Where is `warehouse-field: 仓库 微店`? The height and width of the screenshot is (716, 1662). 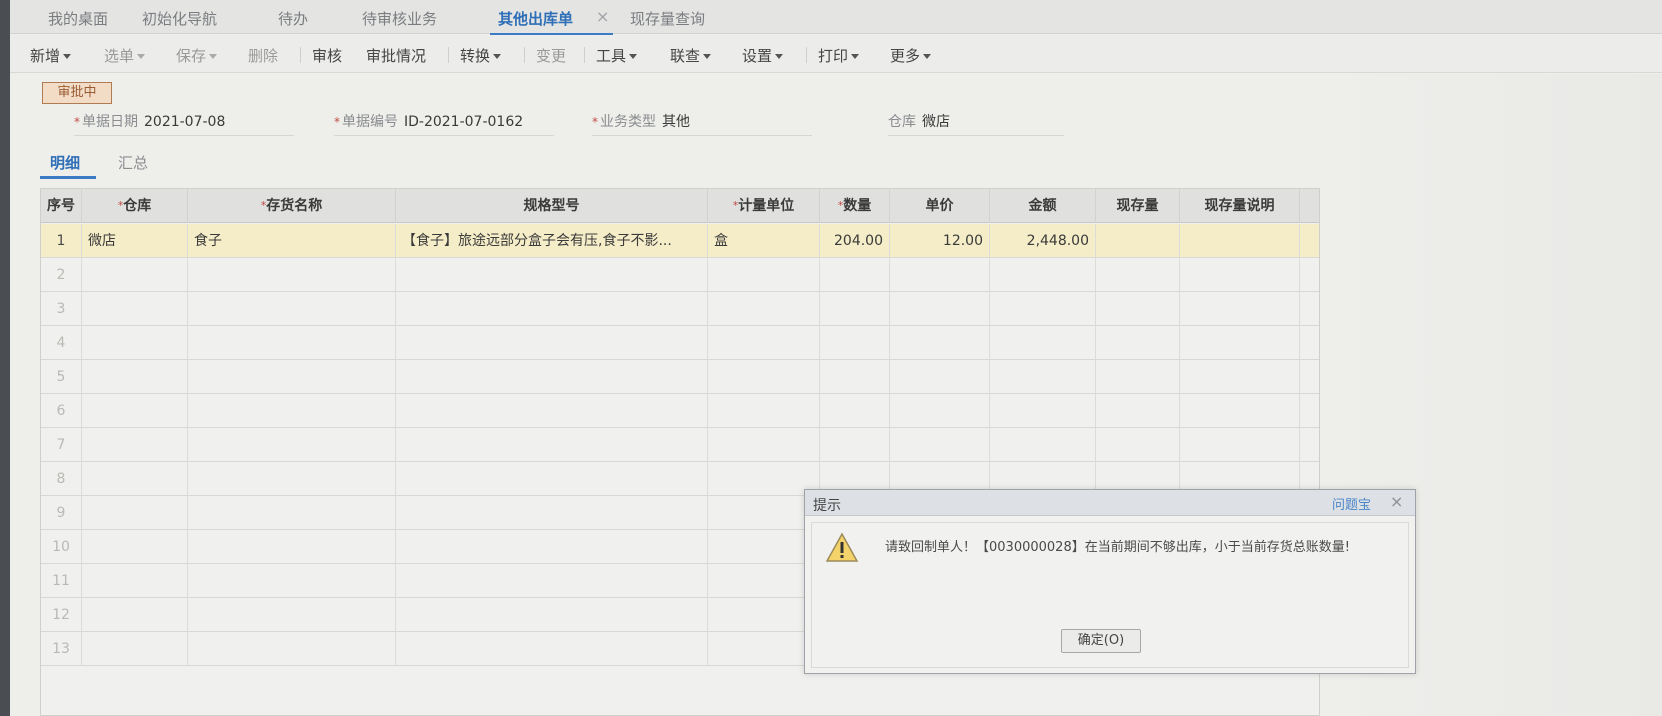 warehouse-field: 仓库 微店 is located at coordinates (919, 123).